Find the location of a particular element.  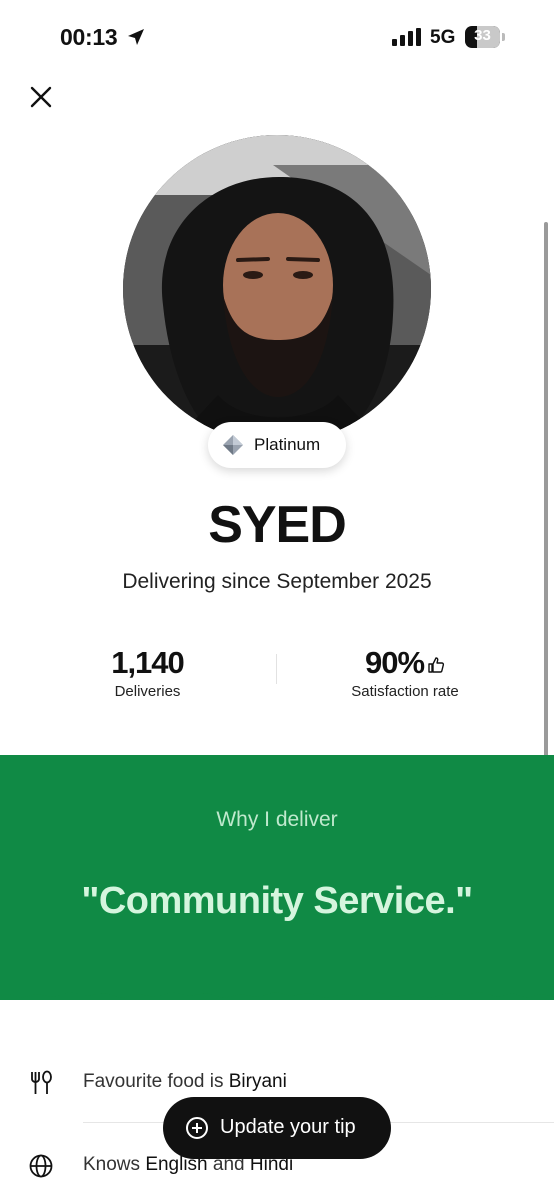

deliveries-count: 1,140 is located at coordinates (148, 662).